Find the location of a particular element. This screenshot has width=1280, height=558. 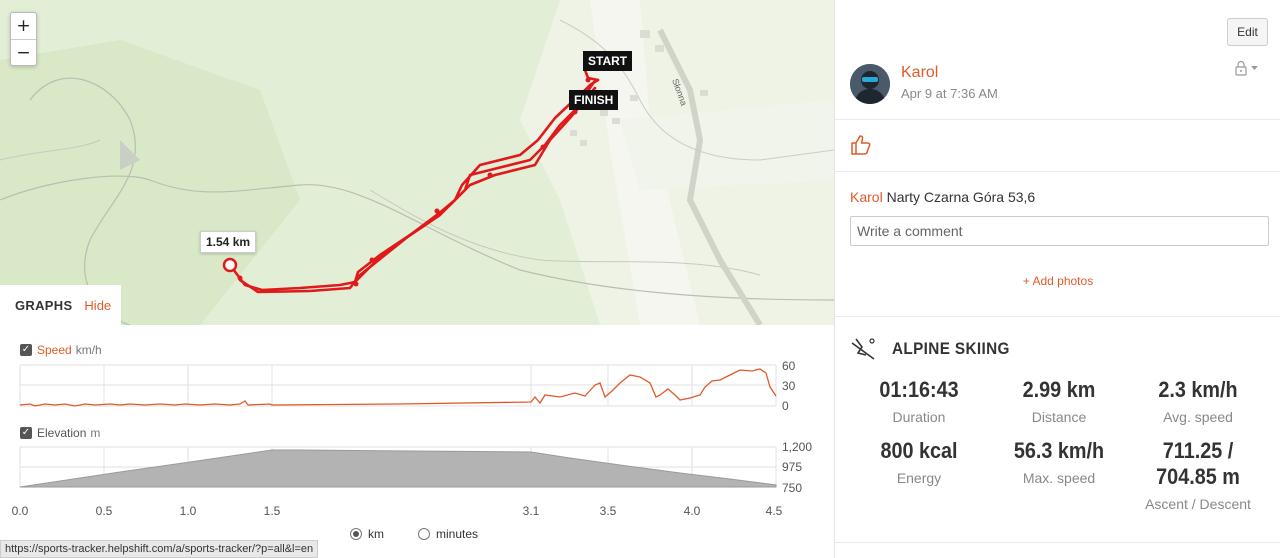

distance-marker-label: 1.54 km is located at coordinates (228, 242).